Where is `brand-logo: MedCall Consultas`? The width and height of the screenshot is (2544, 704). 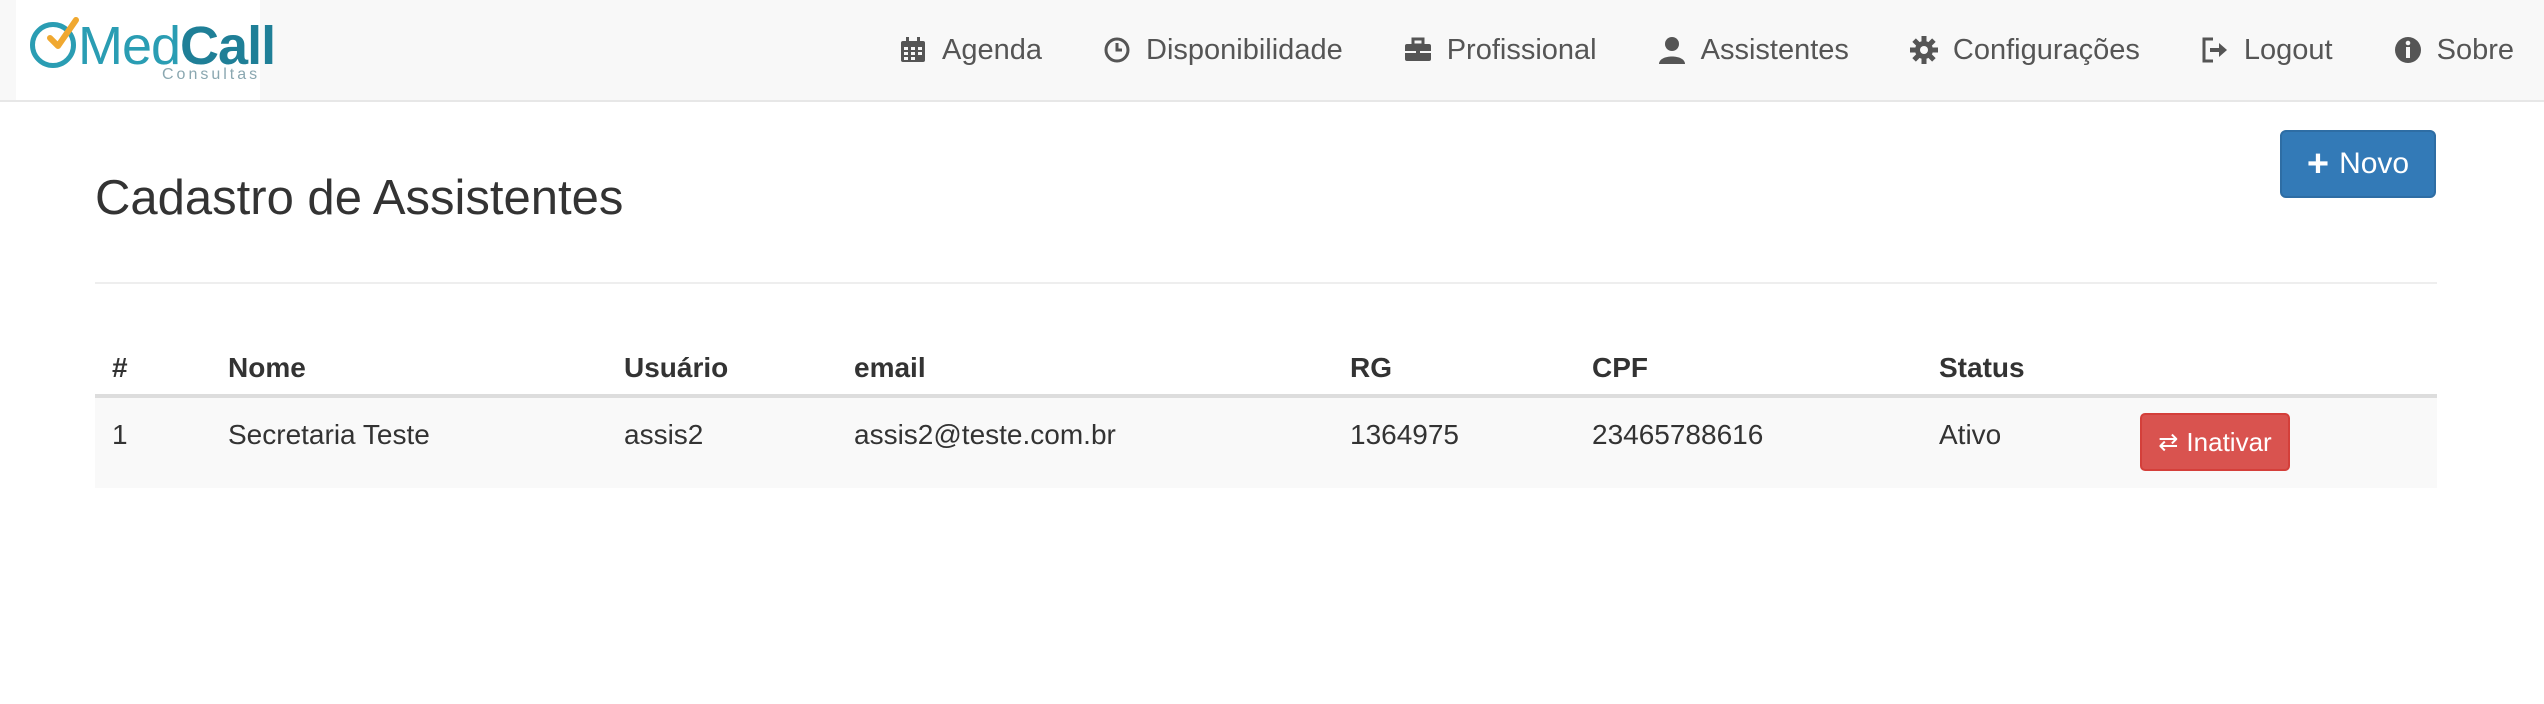 brand-logo: MedCall Consultas is located at coordinates (146, 50).